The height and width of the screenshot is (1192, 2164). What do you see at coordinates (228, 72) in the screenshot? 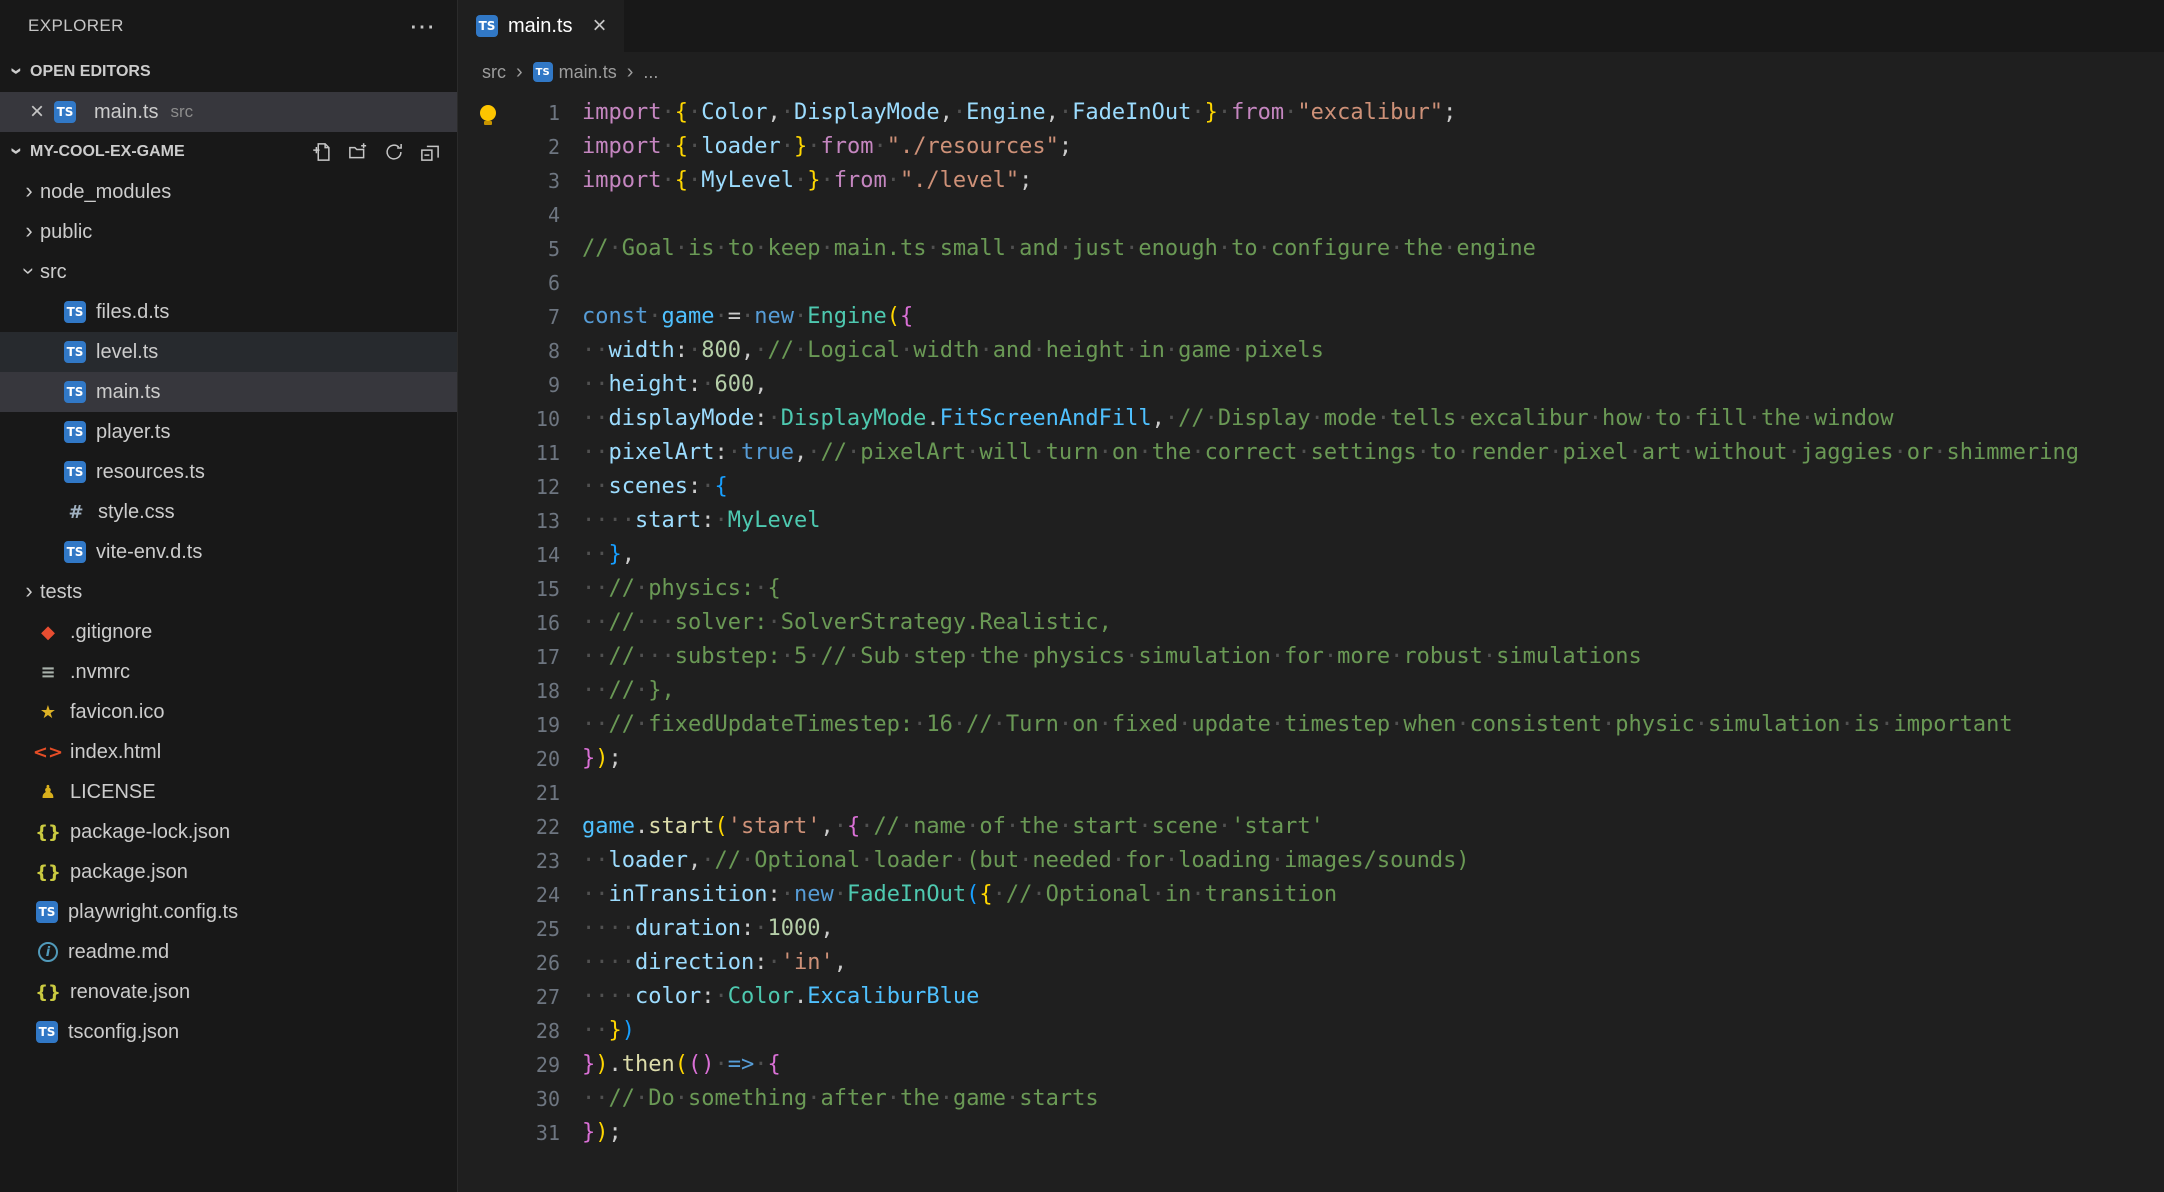
I see `open-editors-header: › OPEN EDITORS` at bounding box center [228, 72].